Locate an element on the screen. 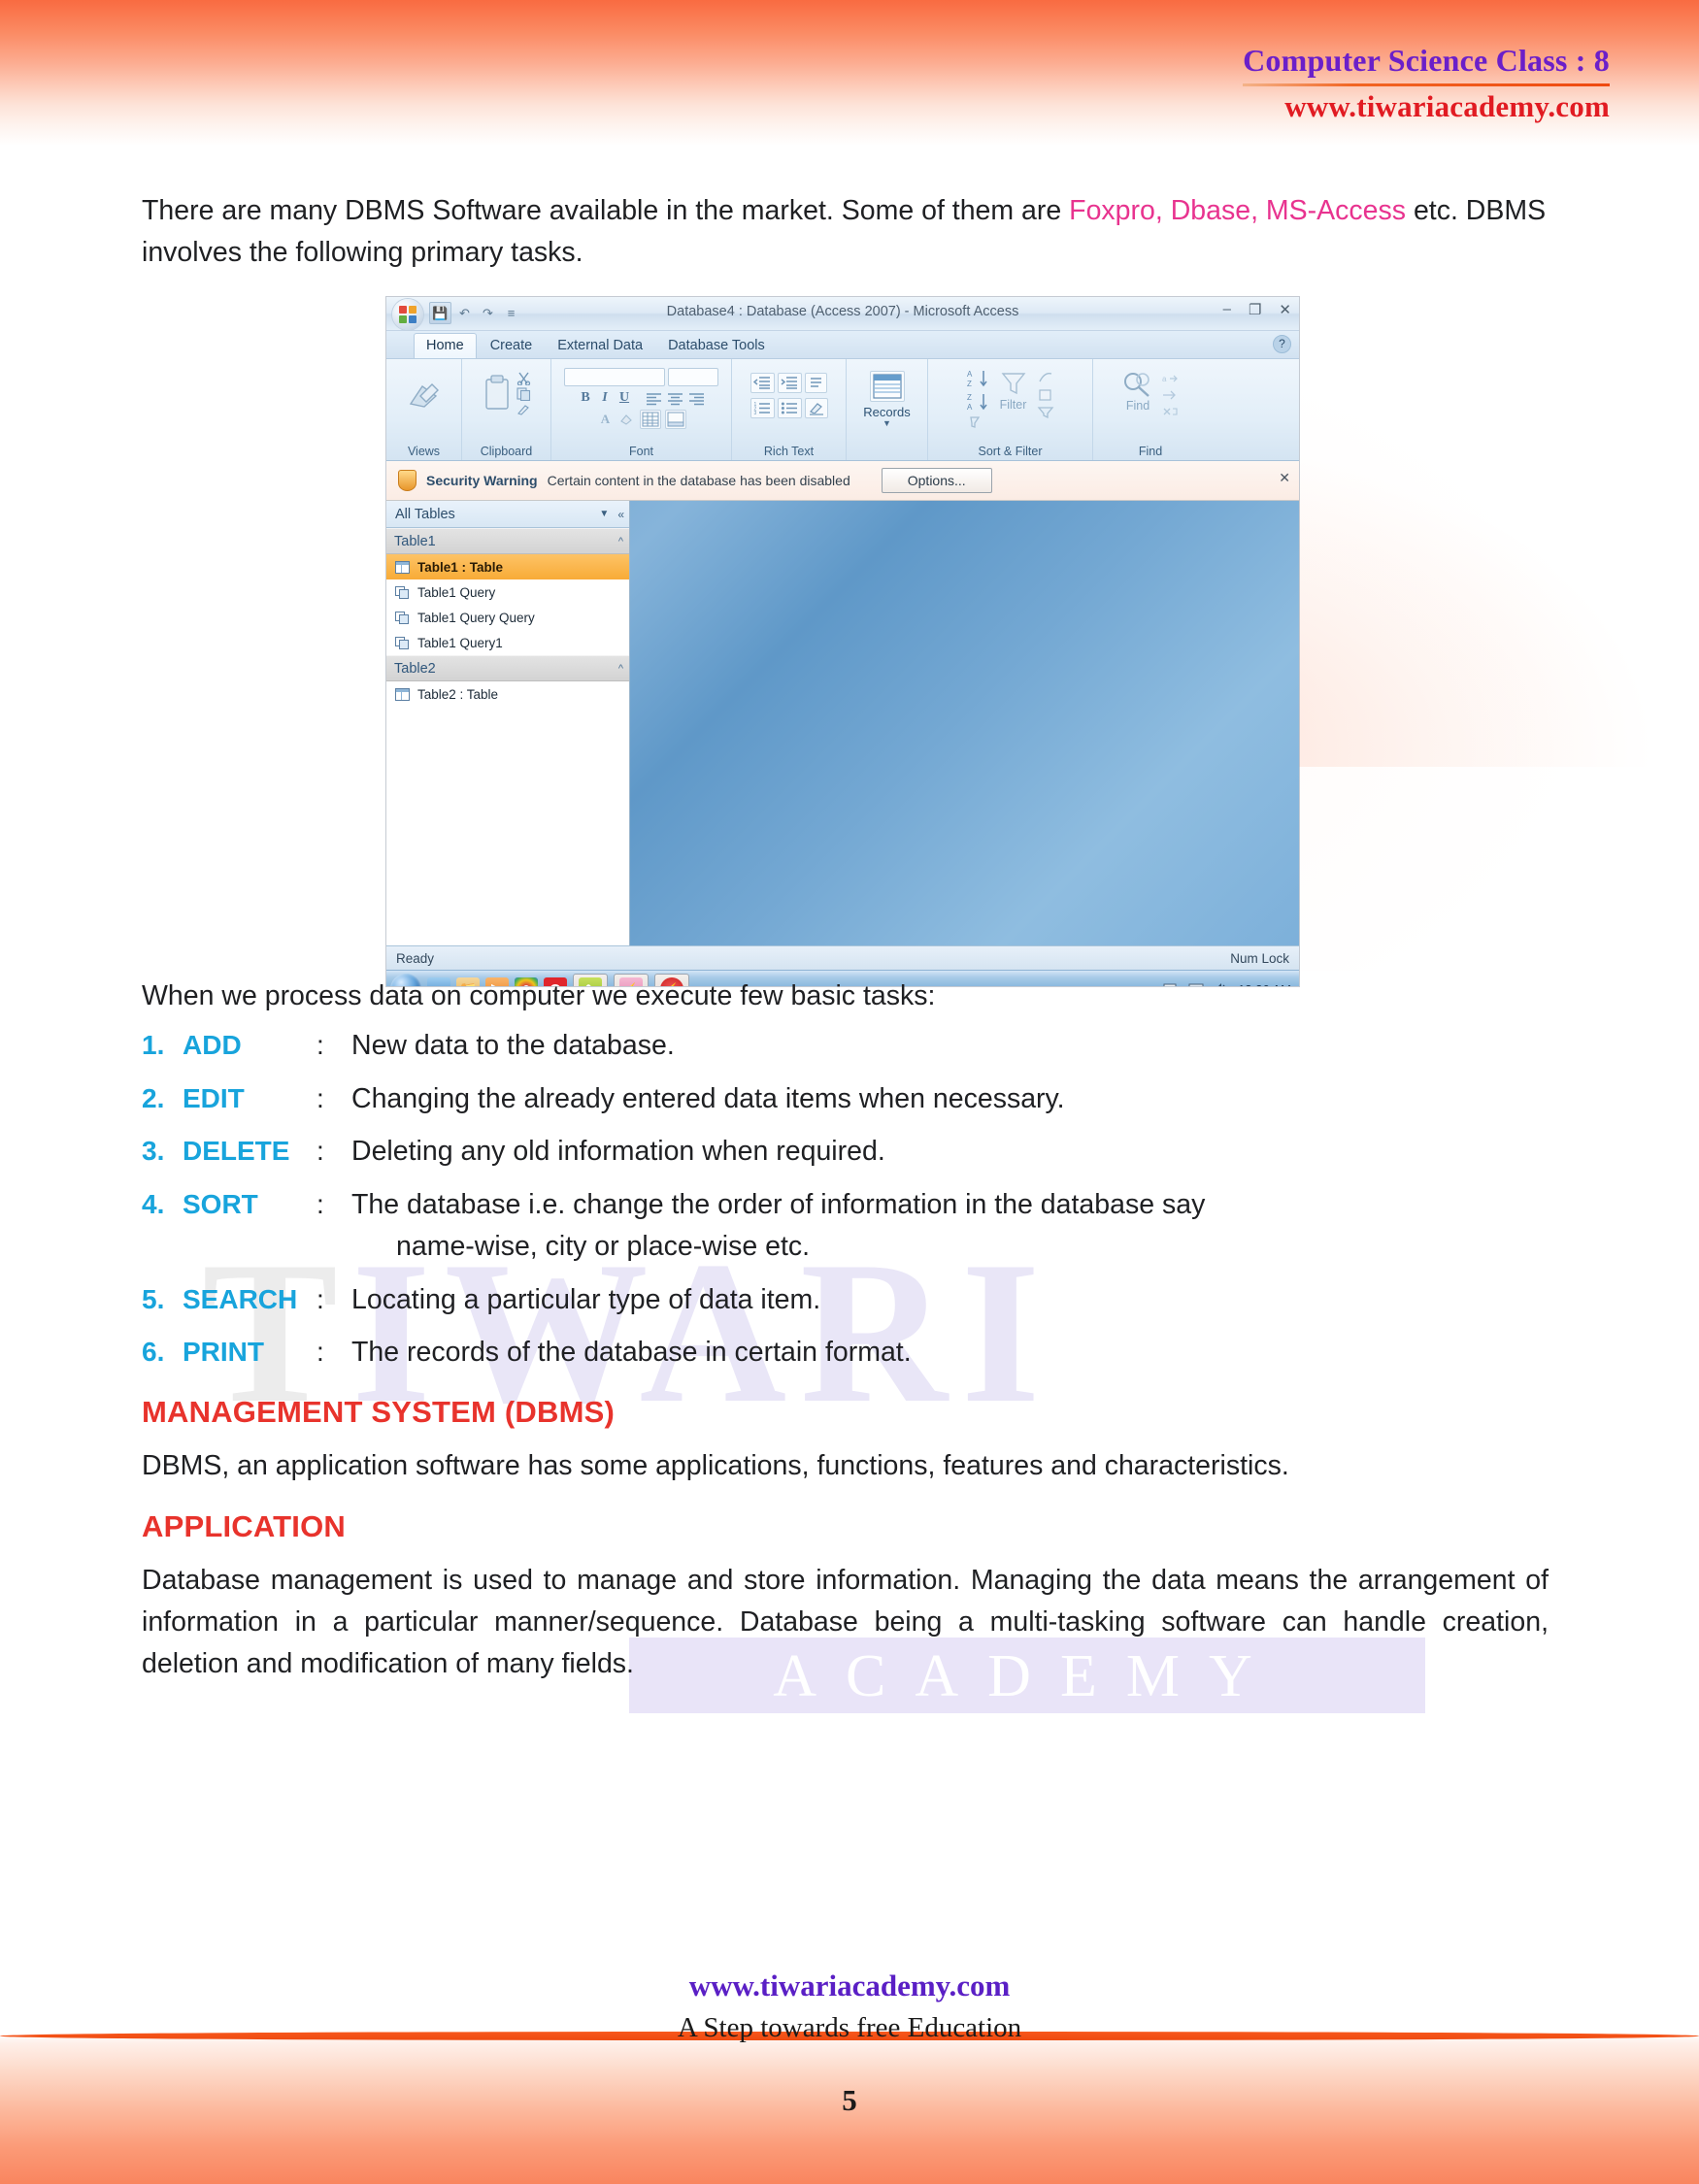 The height and width of the screenshot is (2184, 1699). task-number: 6. is located at coordinates (153, 1352).